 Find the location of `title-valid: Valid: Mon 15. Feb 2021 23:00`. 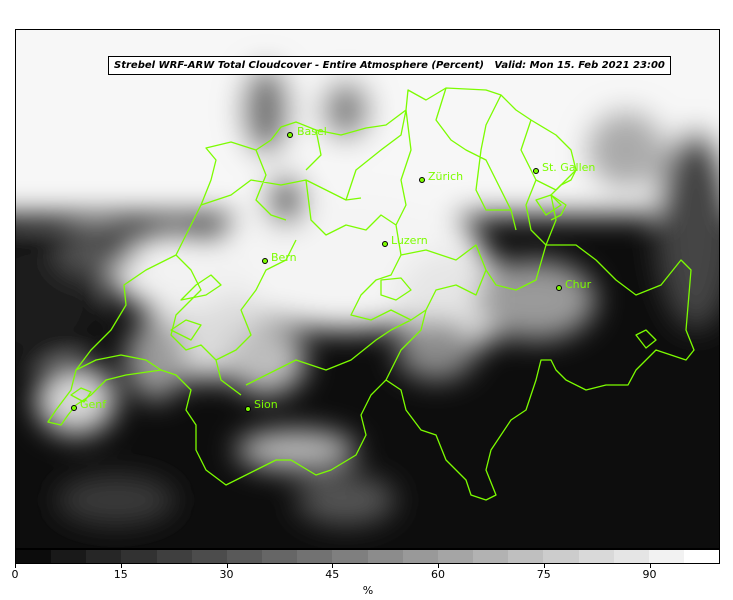

title-valid: Valid: Mon 15. Feb 2021 23:00 is located at coordinates (579, 65).